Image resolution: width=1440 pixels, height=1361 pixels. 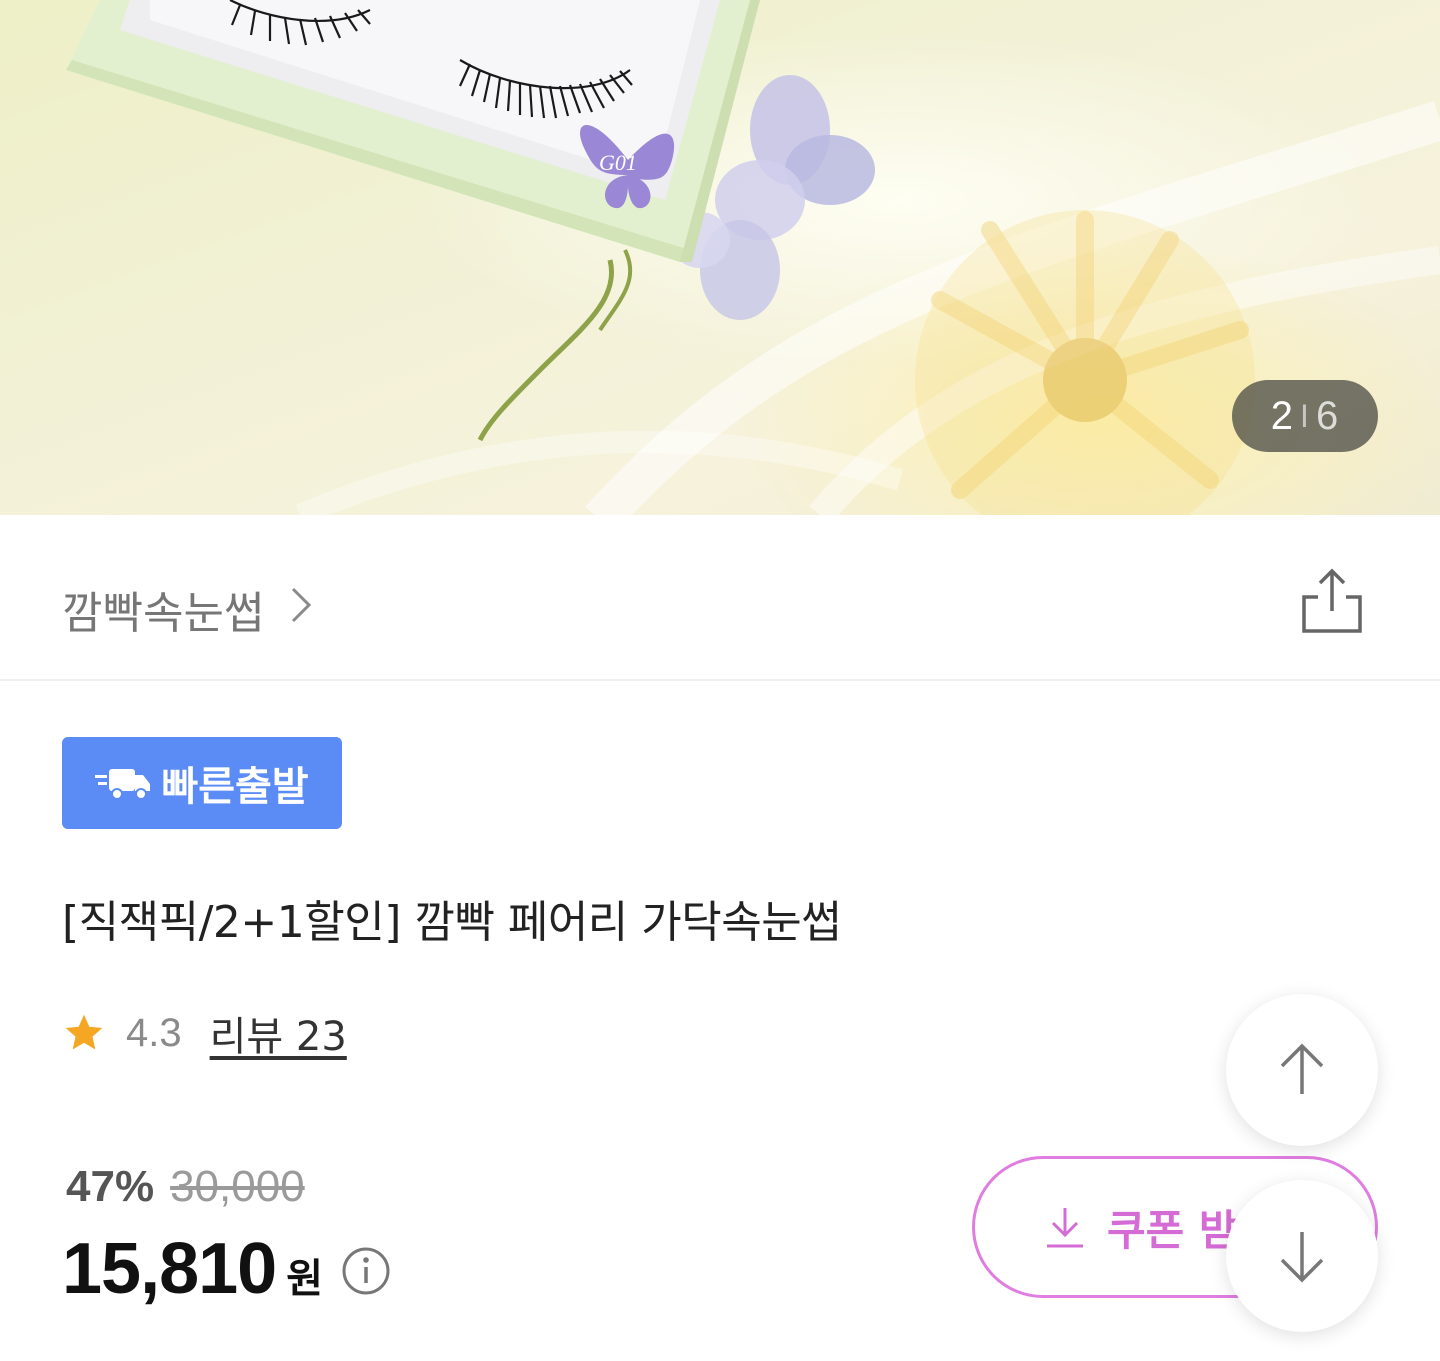 I want to click on share-icon, so click(x=1332, y=600).